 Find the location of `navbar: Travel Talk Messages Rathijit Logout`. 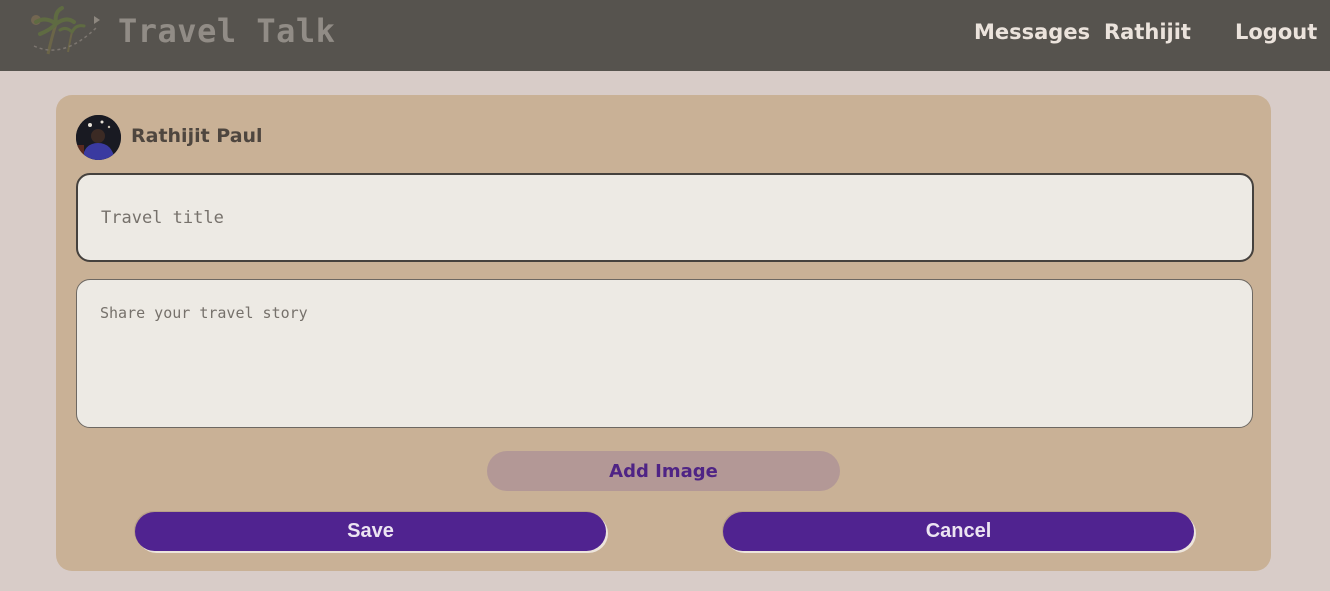

navbar: Travel Talk Messages Rathijit Logout is located at coordinates (665, 35).